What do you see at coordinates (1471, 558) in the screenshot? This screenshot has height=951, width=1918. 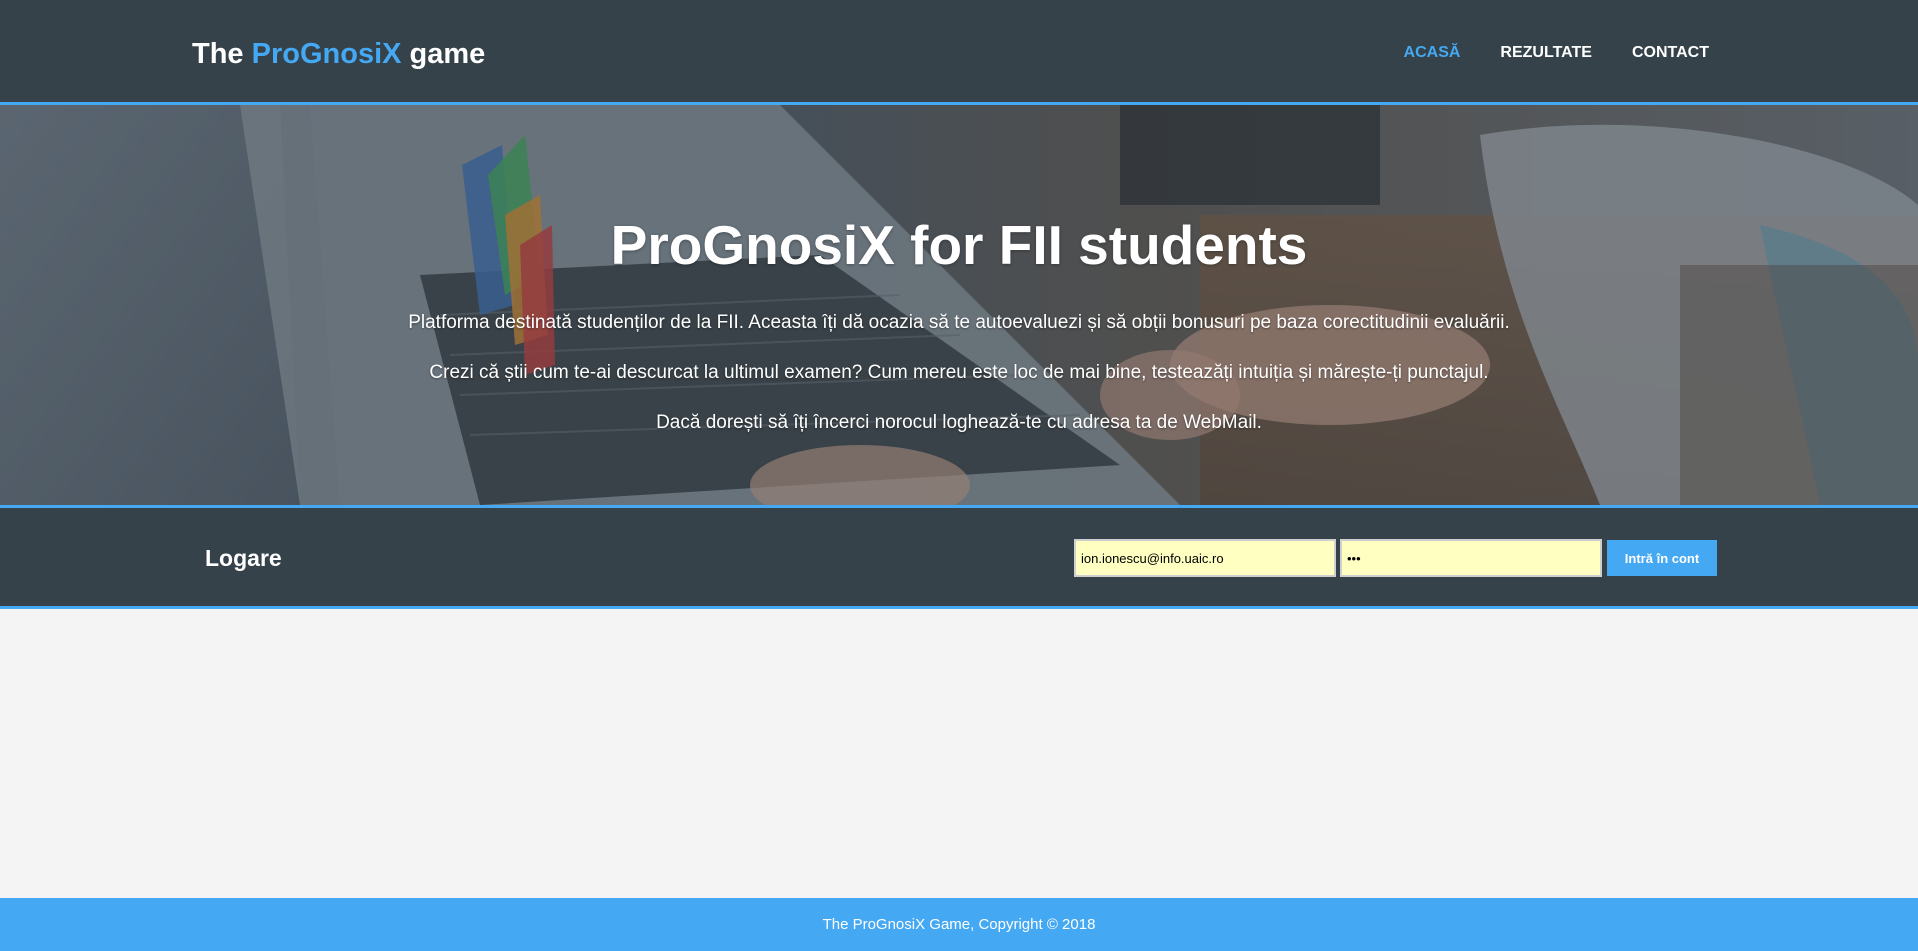 I see `password-field` at bounding box center [1471, 558].